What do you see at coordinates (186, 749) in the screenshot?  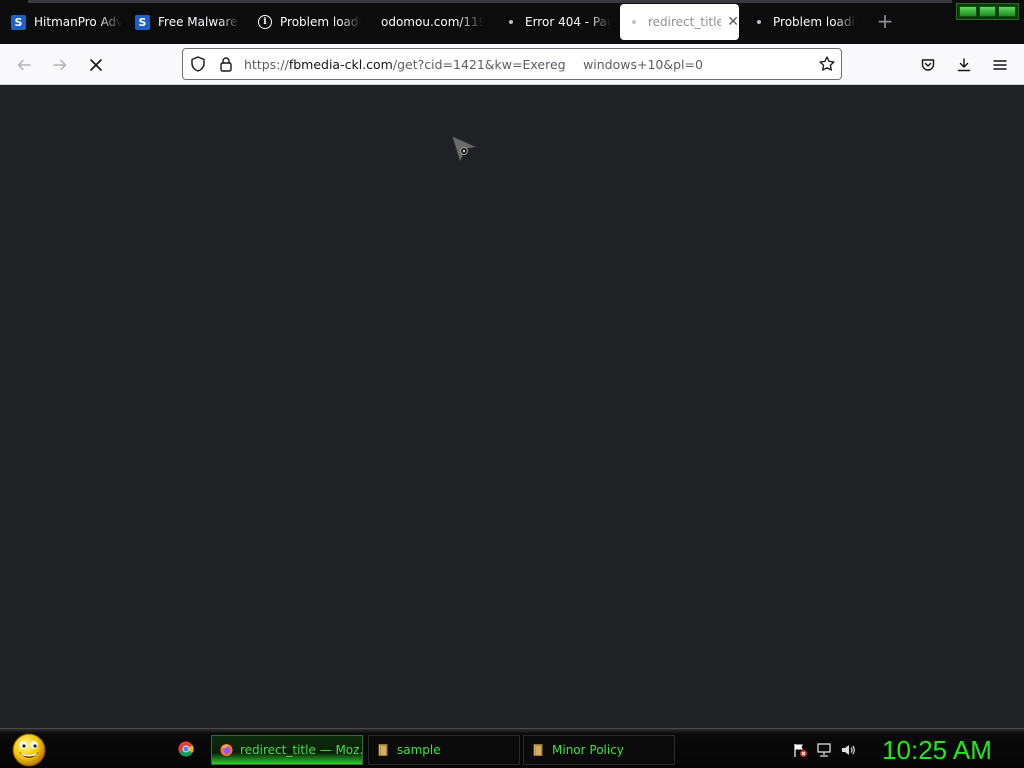 I see `chrome-icon` at bounding box center [186, 749].